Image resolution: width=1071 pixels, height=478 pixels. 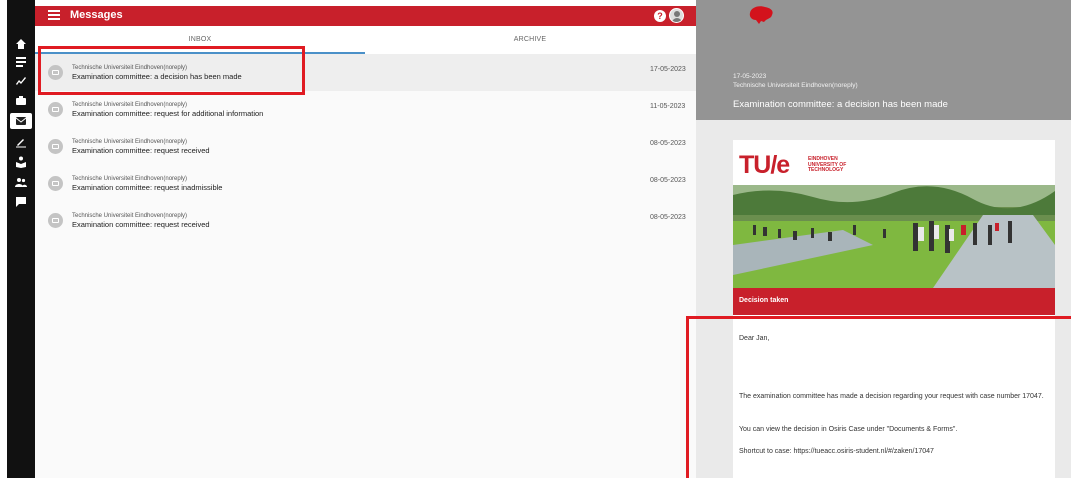 I want to click on avatar, so click(x=676, y=15).